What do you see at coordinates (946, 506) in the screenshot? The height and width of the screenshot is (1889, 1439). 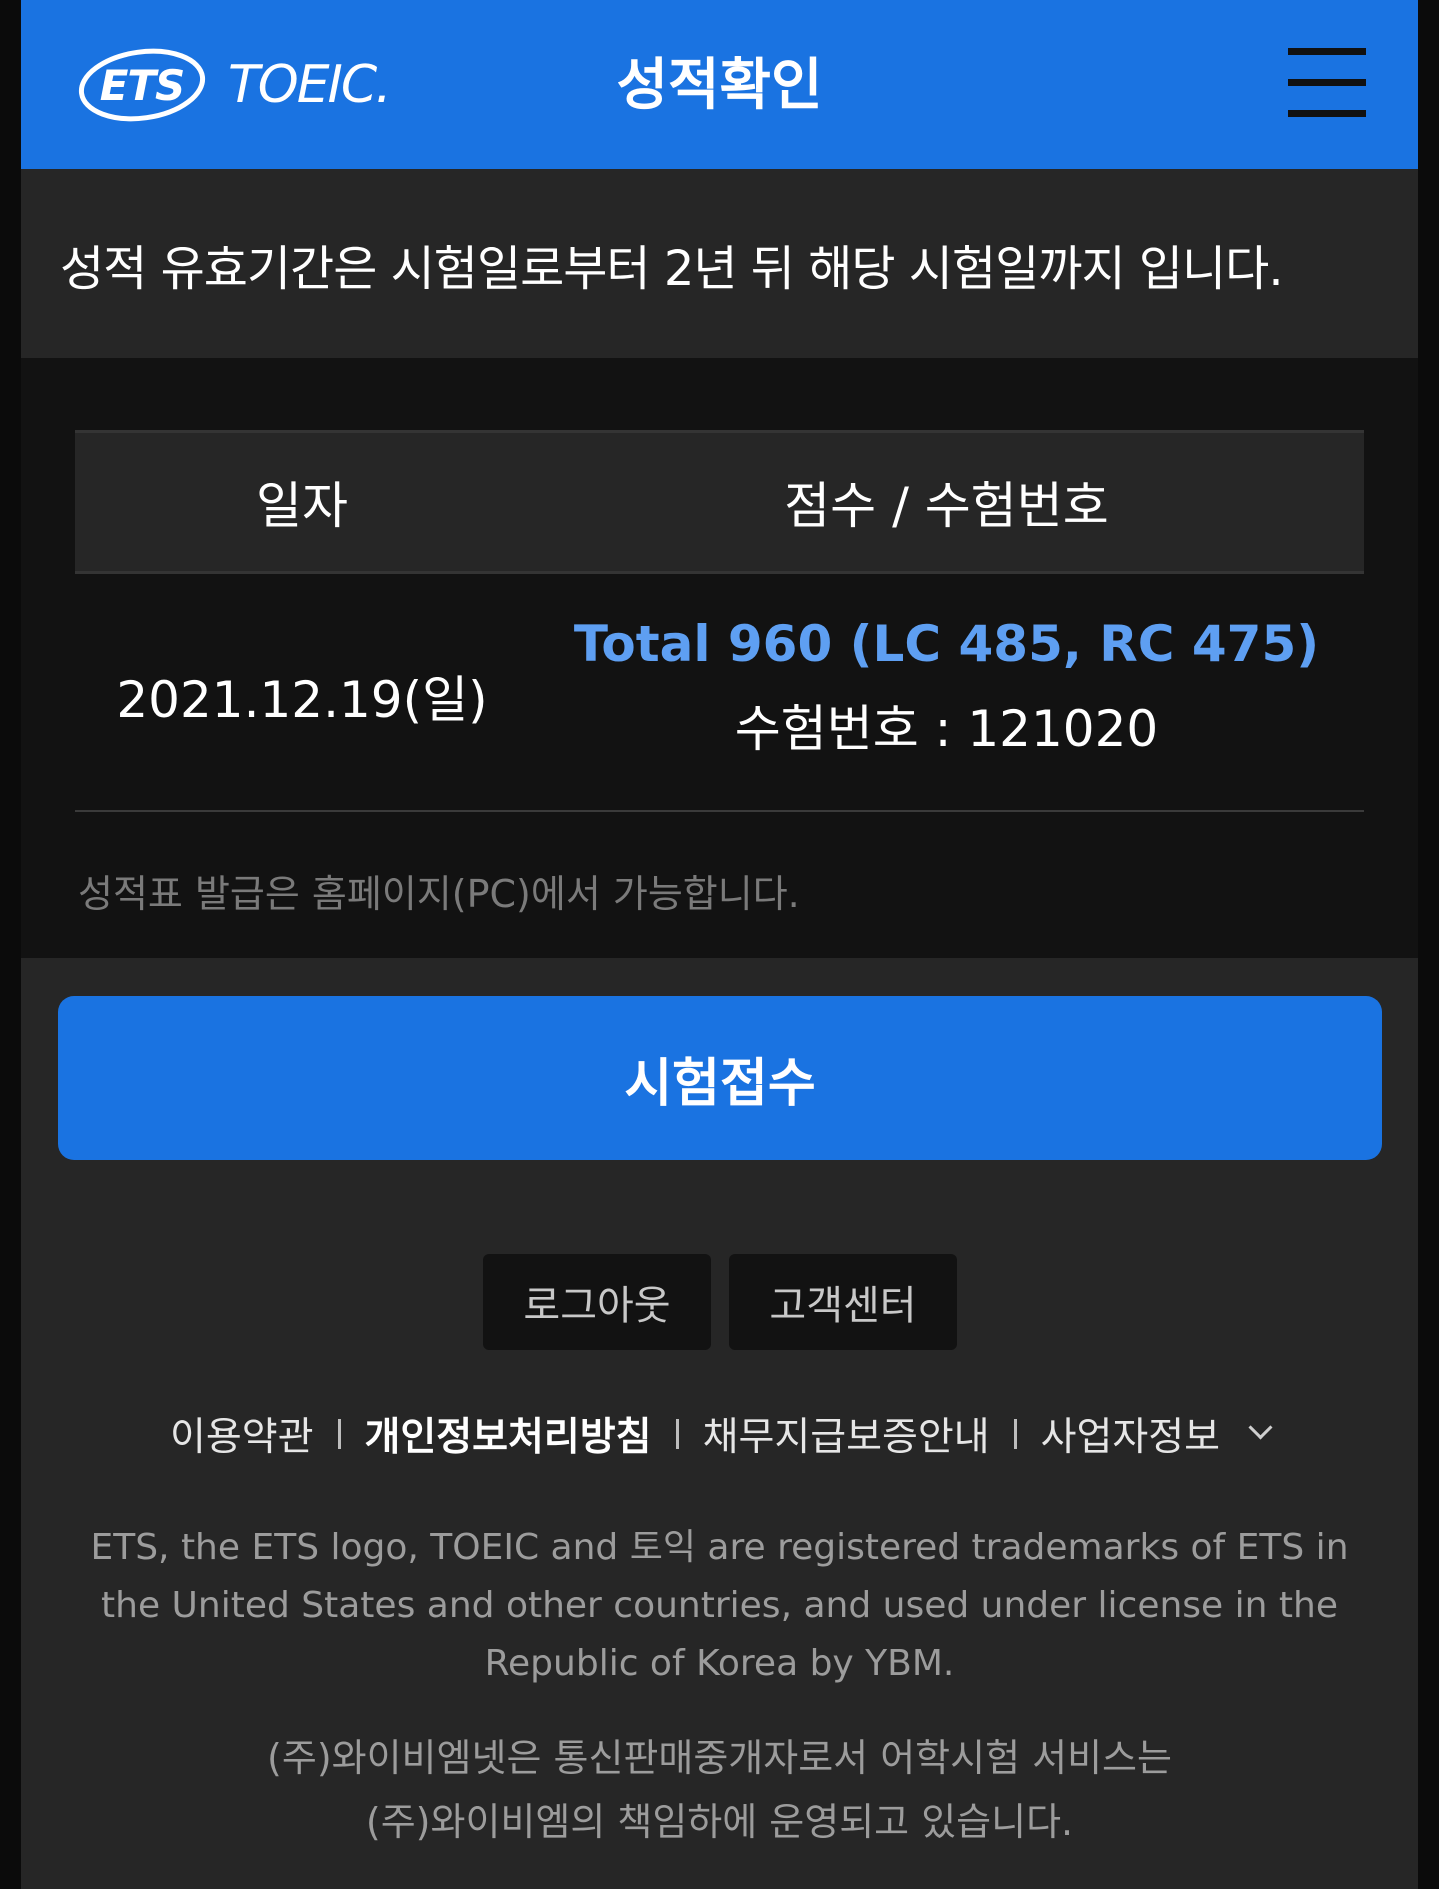 I see `header-score-label: 점수 / 수험번호` at bounding box center [946, 506].